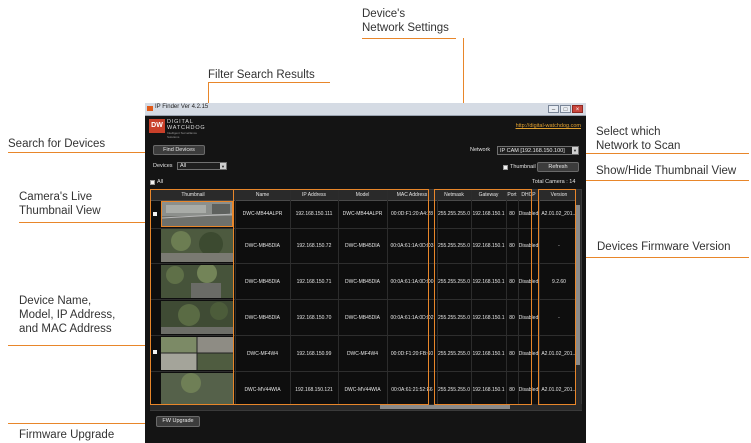 Image resolution: width=751 pixels, height=443 pixels. Describe the element at coordinates (65, 329) in the screenshot. I see `callout-line: and MAC Address` at that location.